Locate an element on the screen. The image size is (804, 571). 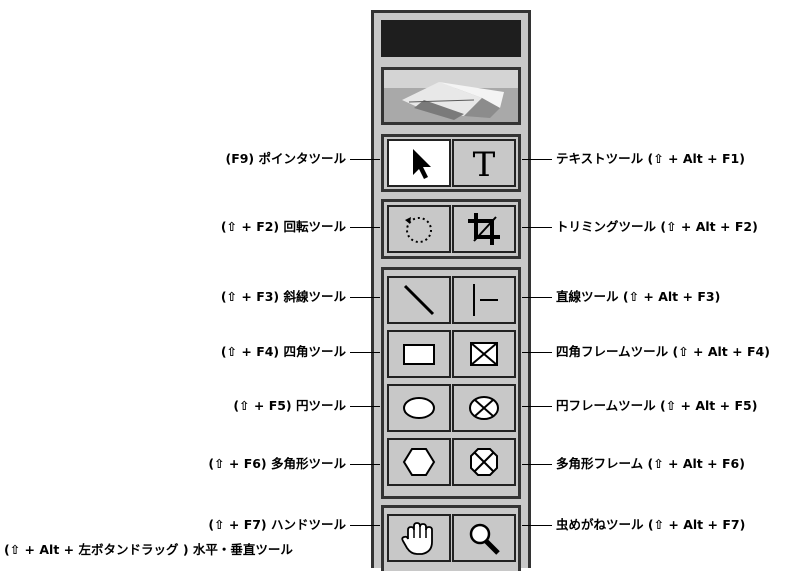
crop-tool-button is located at coordinates (484, 229).